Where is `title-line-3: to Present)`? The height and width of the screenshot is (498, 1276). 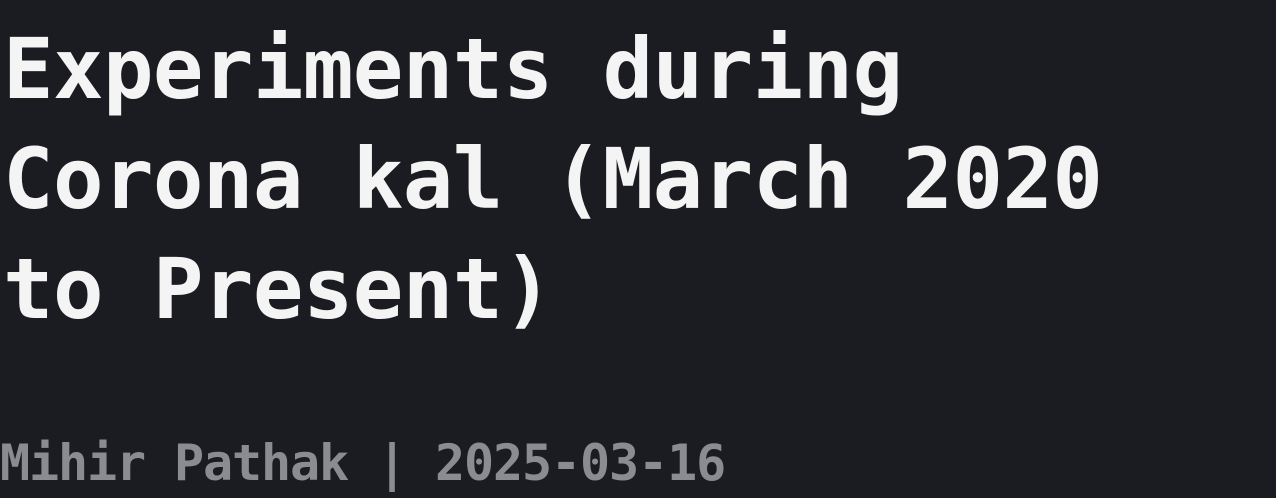
title-line-3: to Present) is located at coordinates (278, 289).